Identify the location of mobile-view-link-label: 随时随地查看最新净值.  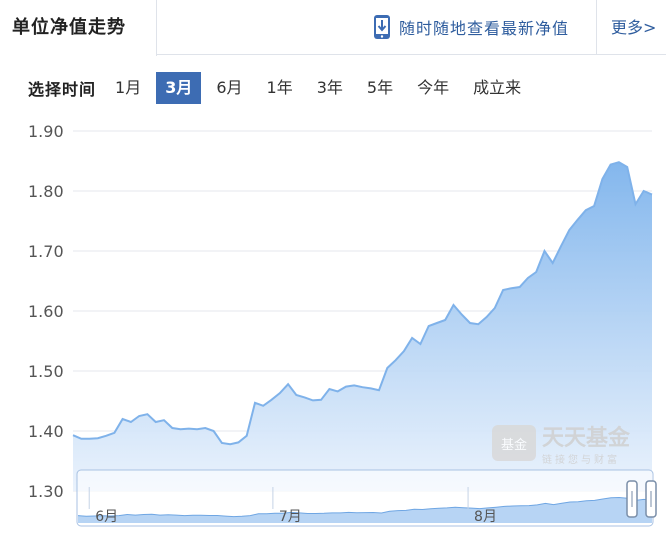
(484, 28).